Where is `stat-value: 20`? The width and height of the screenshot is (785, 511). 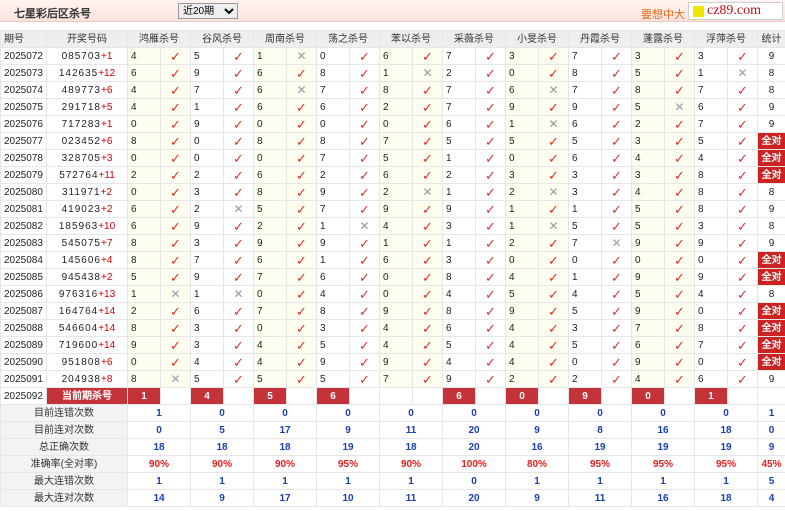
stat-value: 20 is located at coordinates (474, 498).